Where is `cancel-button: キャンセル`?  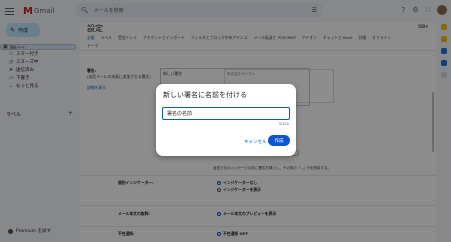 cancel-button: キャンセル is located at coordinates (255, 142).